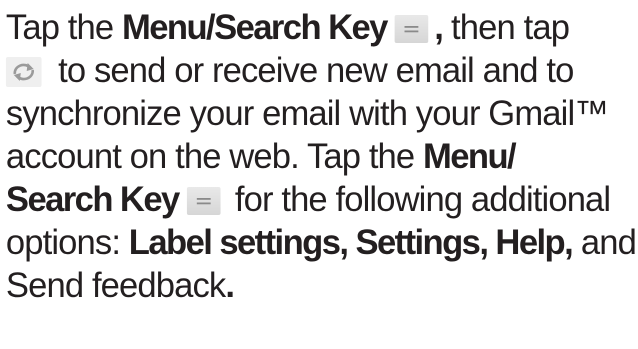 Image resolution: width=638 pixels, height=349 pixels. Describe the element at coordinates (23, 72) in the screenshot. I see `sync-icon` at that location.